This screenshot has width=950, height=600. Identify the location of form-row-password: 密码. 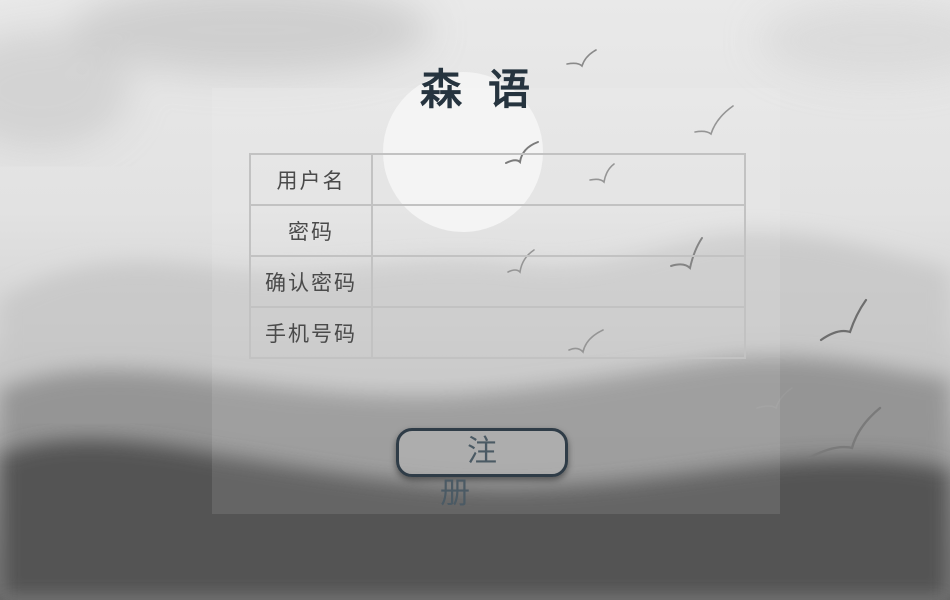
(497, 230).